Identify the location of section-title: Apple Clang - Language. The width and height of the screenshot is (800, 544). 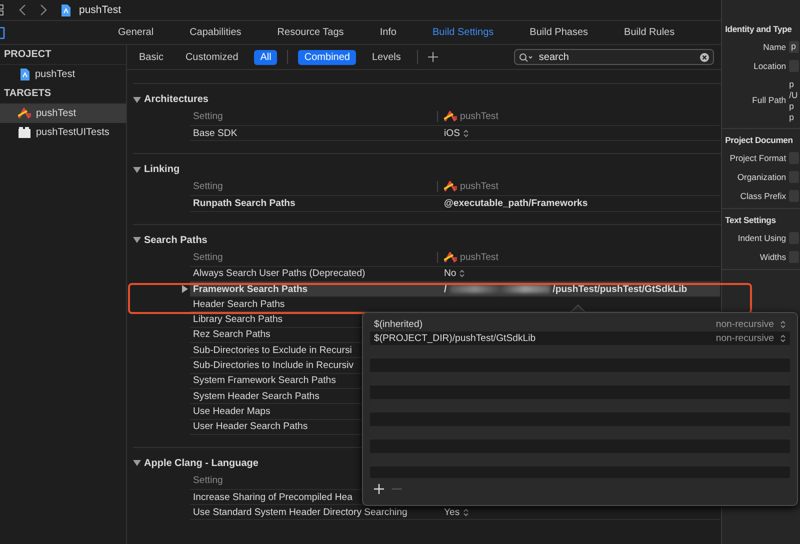
(201, 463).